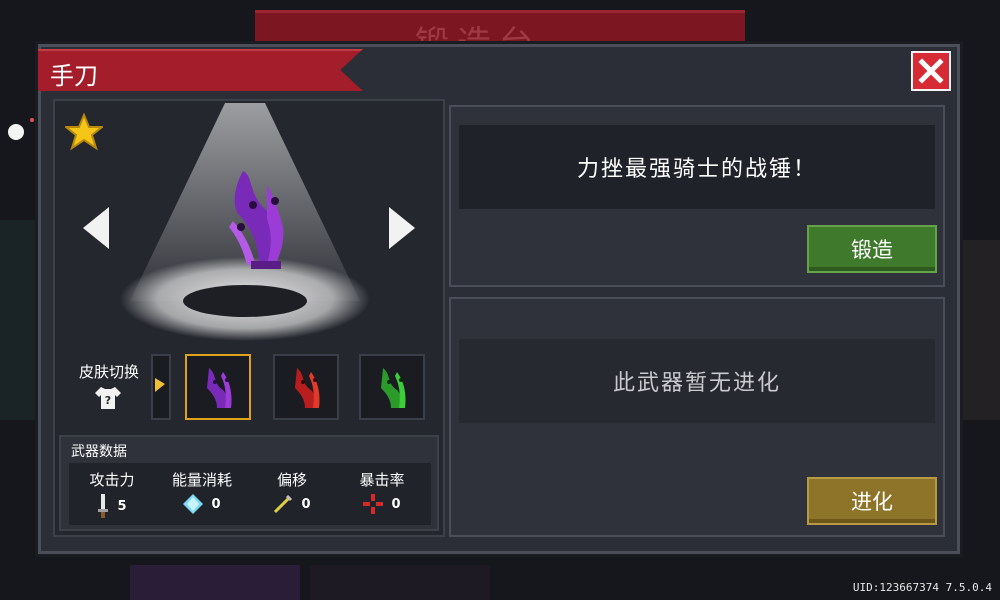 Image resolution: width=1000 pixels, height=600 pixels. What do you see at coordinates (697, 167) in the screenshot?
I see `weapon-description: 力挫最强骑士的战锤！` at bounding box center [697, 167].